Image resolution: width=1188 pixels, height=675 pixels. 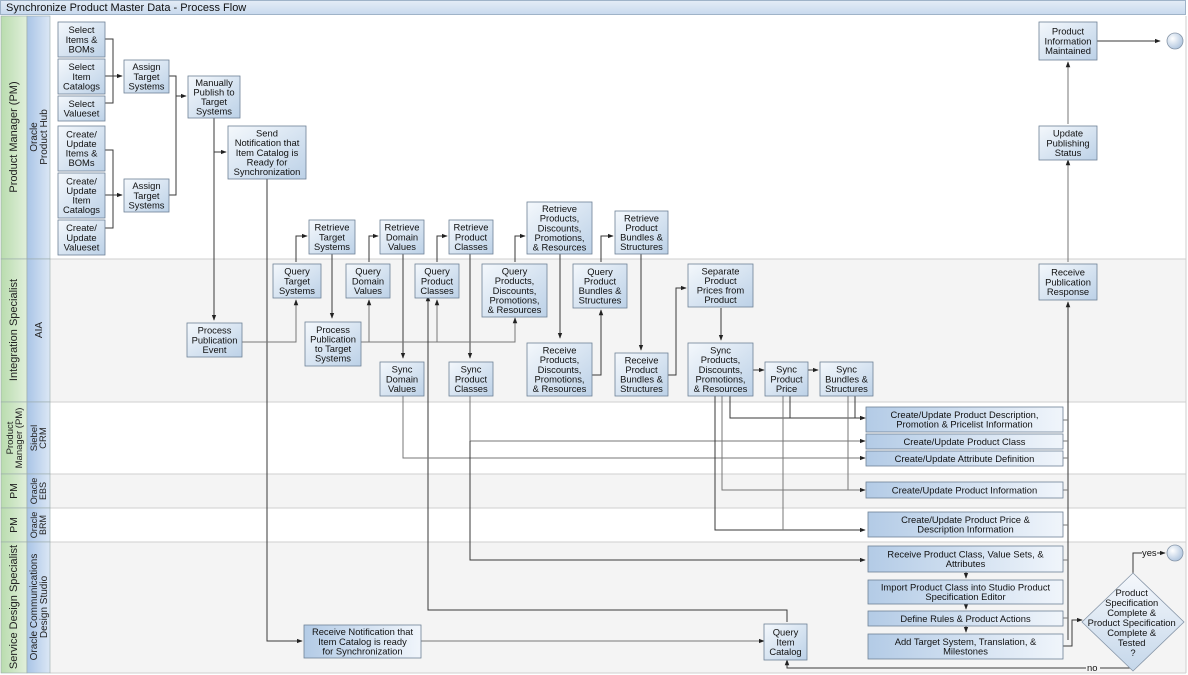 What do you see at coordinates (1068, 41) in the screenshot?
I see `step-product-info-maintained: Product Information Maintained` at bounding box center [1068, 41].